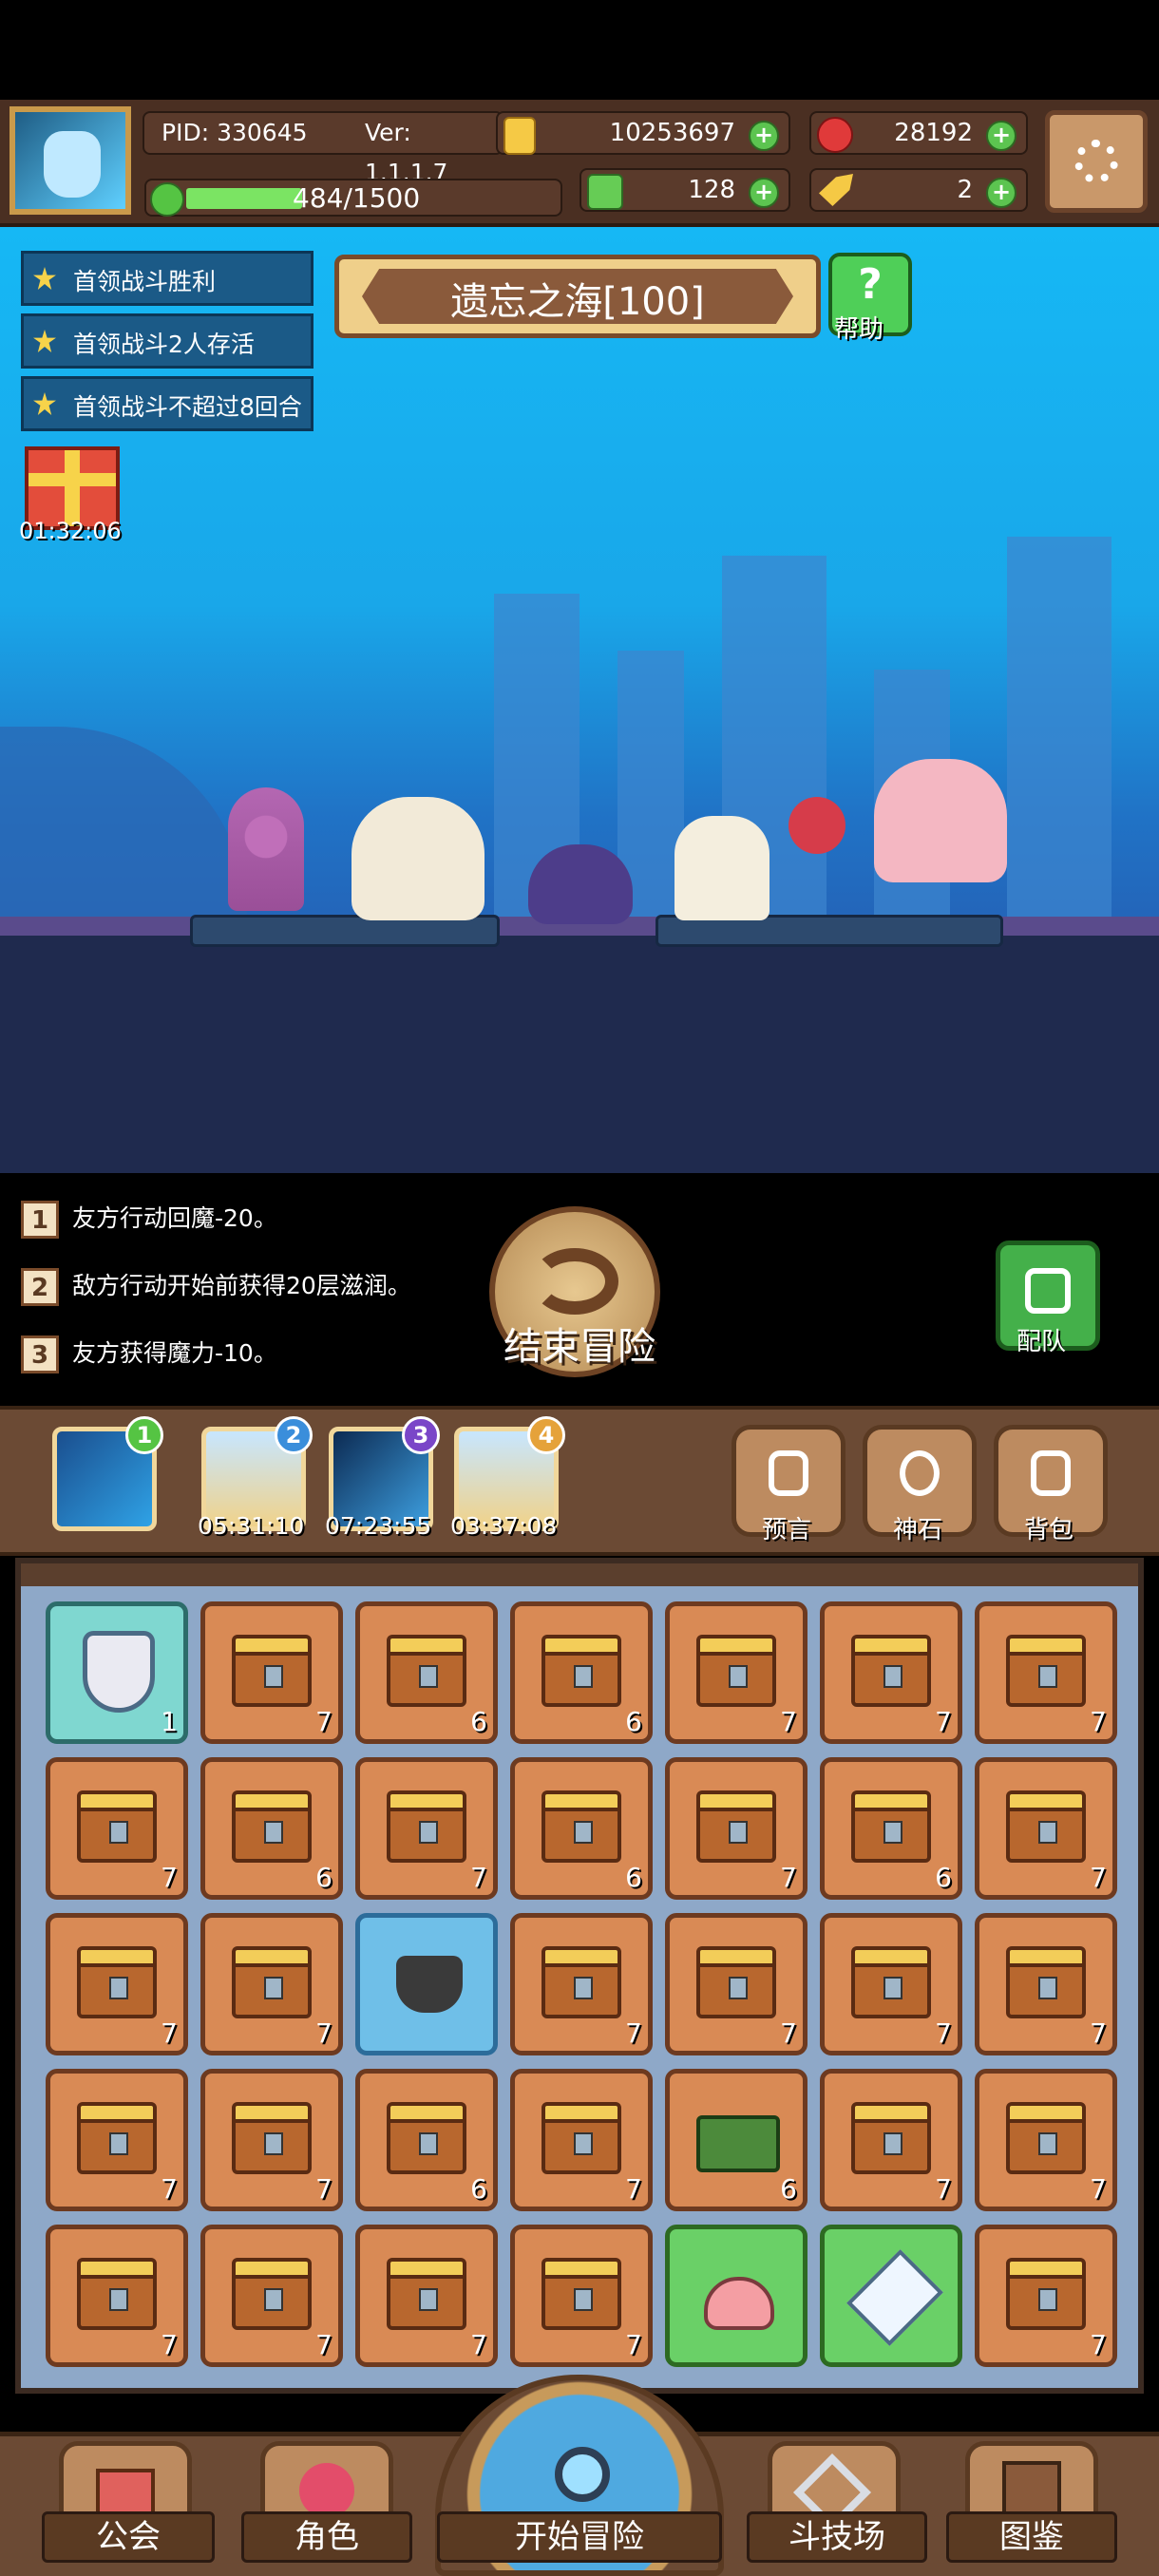 The width and height of the screenshot is (1159, 2576). I want to click on energy-fill, so click(244, 198).